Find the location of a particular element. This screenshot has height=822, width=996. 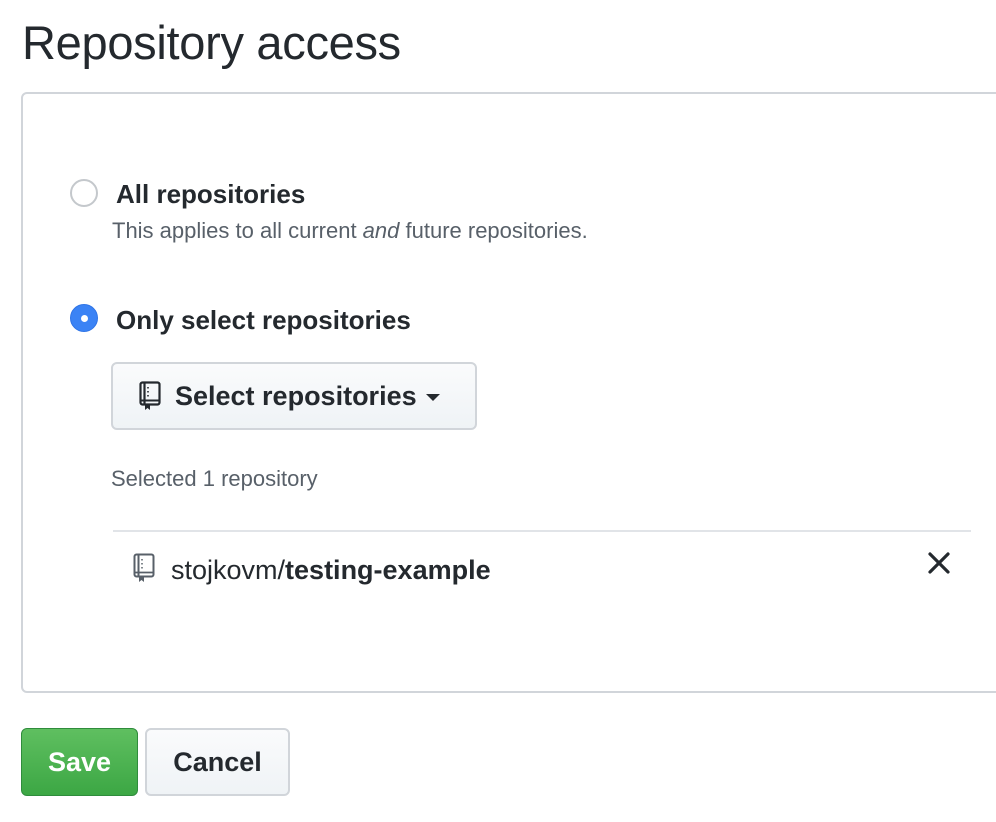

description-text-emphasis: and is located at coordinates (381, 230).